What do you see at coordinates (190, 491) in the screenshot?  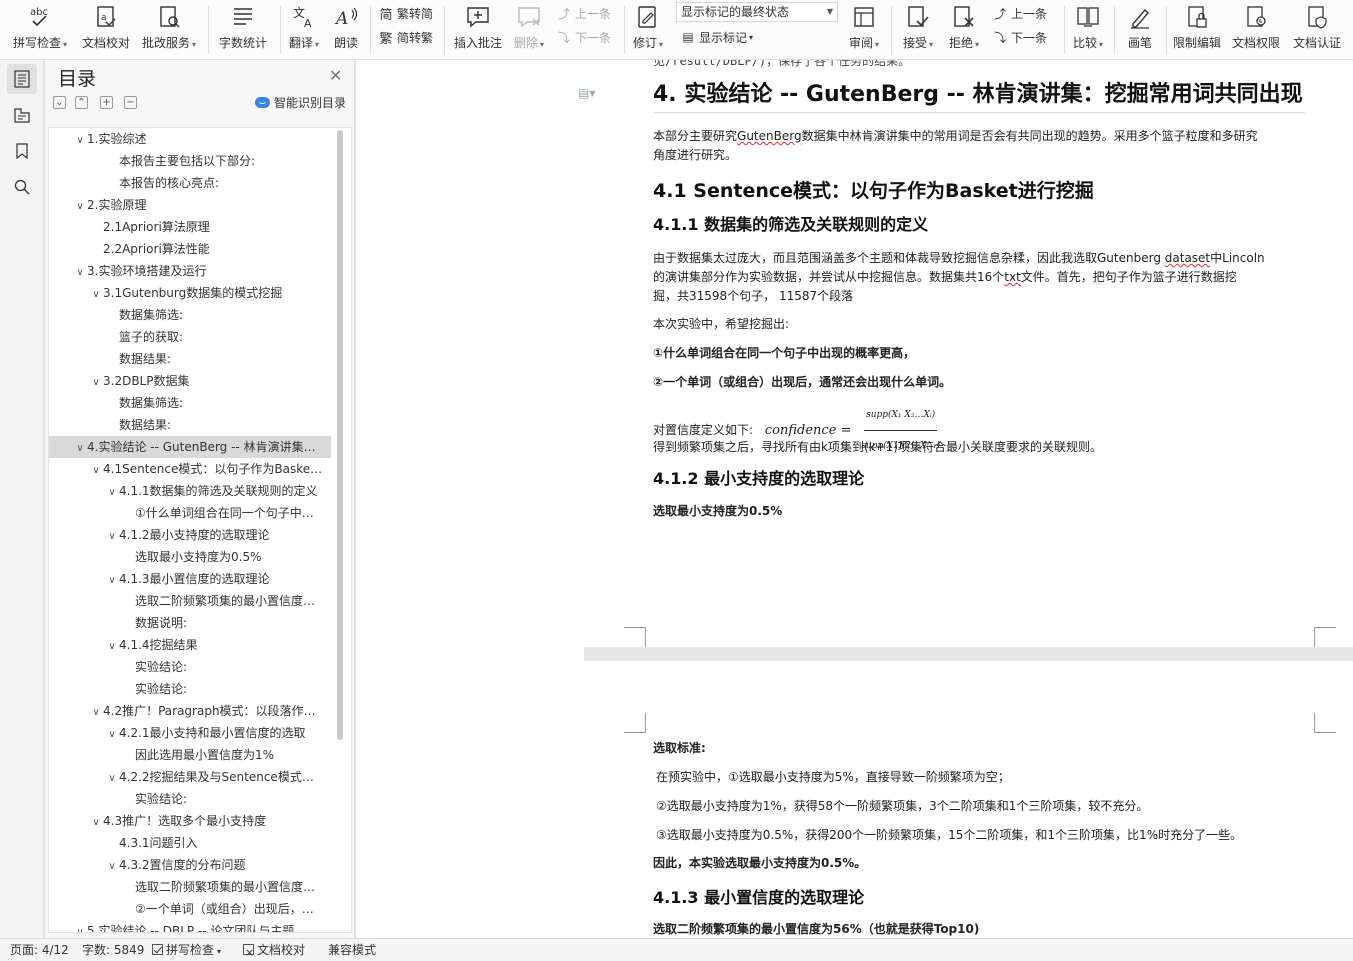 I see `toc-item: ∨ 4.1.1数据集的筛选及关联规则的定义` at bounding box center [190, 491].